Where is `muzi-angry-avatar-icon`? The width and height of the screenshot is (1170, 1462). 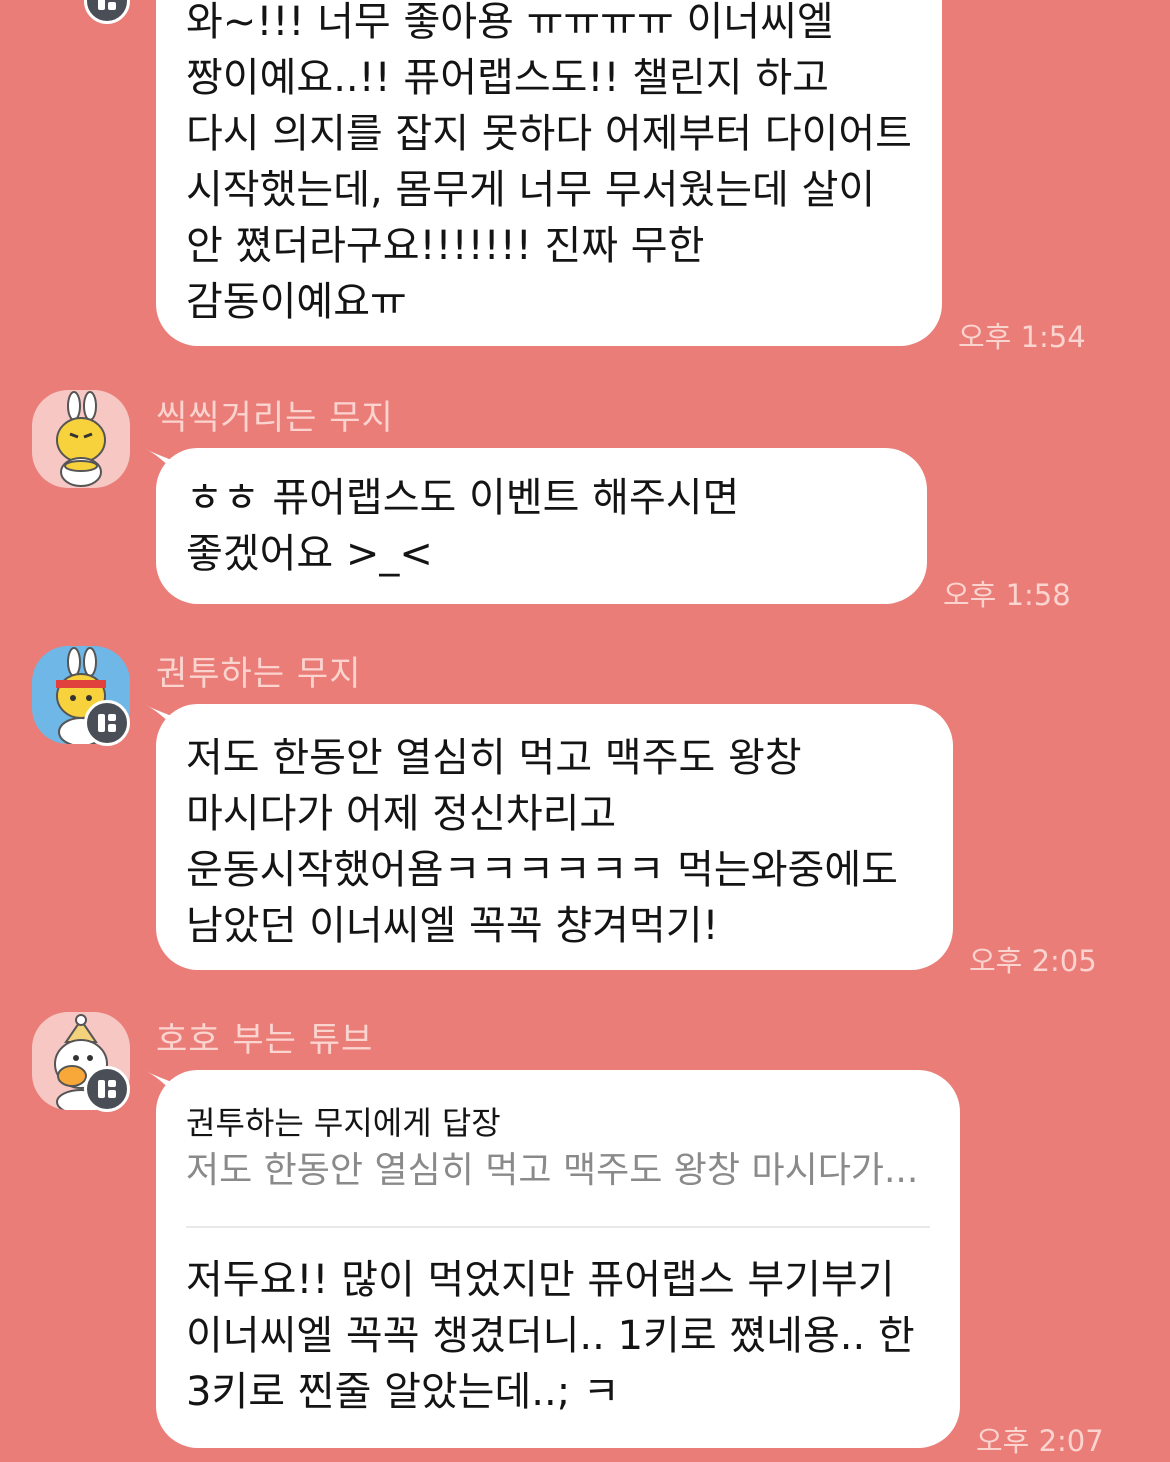 muzi-angry-avatar-icon is located at coordinates (81, 439).